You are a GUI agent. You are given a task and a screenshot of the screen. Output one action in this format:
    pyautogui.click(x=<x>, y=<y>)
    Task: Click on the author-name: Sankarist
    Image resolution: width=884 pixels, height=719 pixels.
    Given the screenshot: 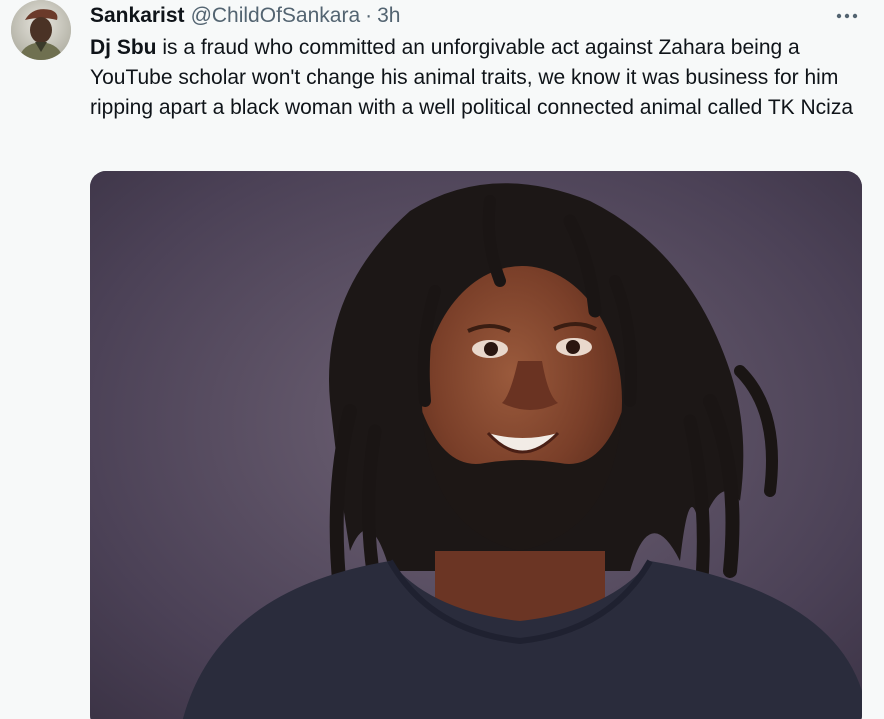 What is the action you would take?
    pyautogui.click(x=137, y=16)
    